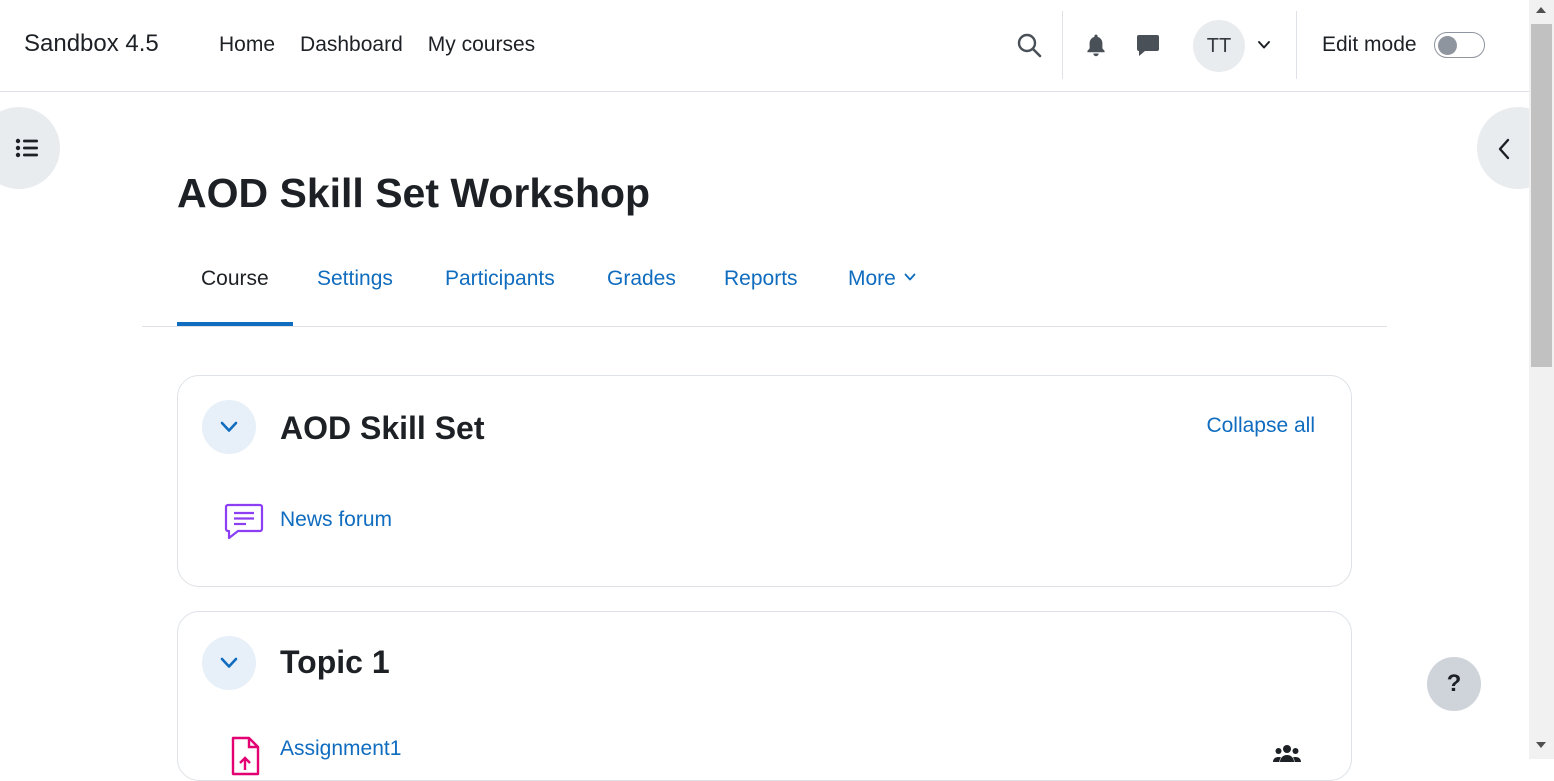 Image resolution: width=1554 pixels, height=781 pixels. What do you see at coordinates (414, 193) in the screenshot?
I see `page-title: AOD Skill Set Workshop` at bounding box center [414, 193].